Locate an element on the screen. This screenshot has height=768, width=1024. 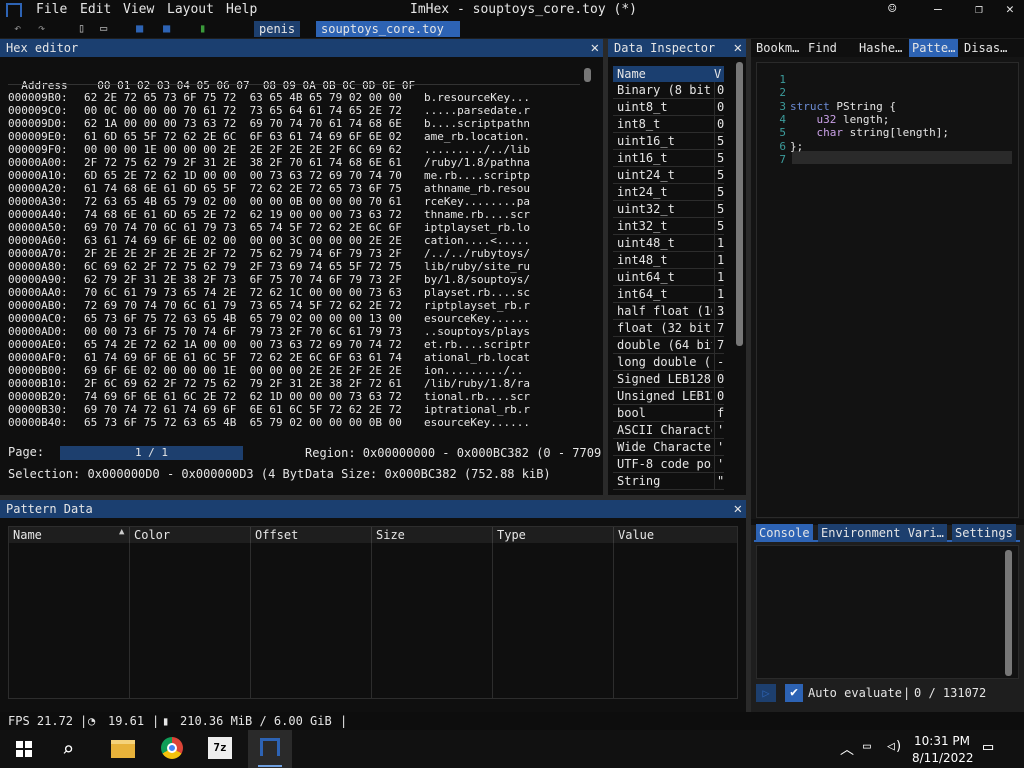
tab-find: Find is located at coordinates (822, 48).